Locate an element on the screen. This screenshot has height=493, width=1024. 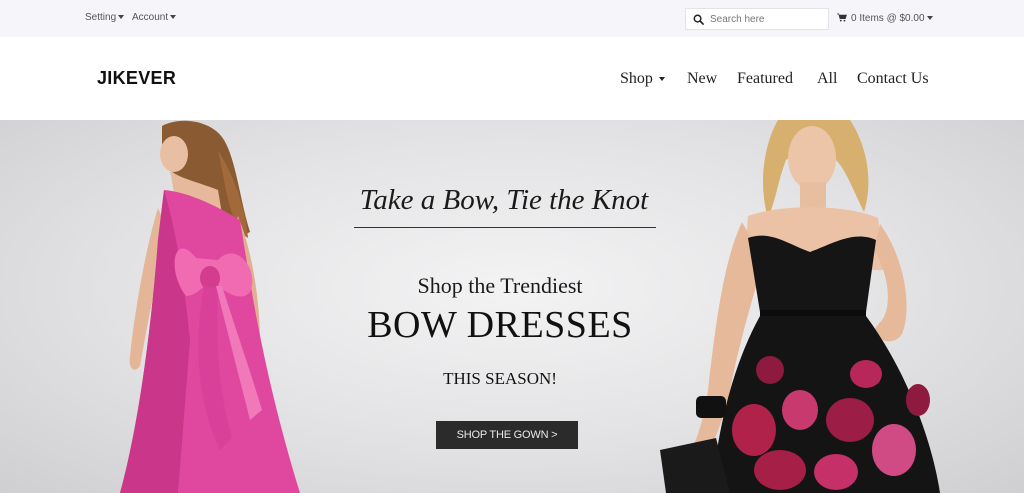
nav-item-shop: Shop is located at coordinates (642, 79).